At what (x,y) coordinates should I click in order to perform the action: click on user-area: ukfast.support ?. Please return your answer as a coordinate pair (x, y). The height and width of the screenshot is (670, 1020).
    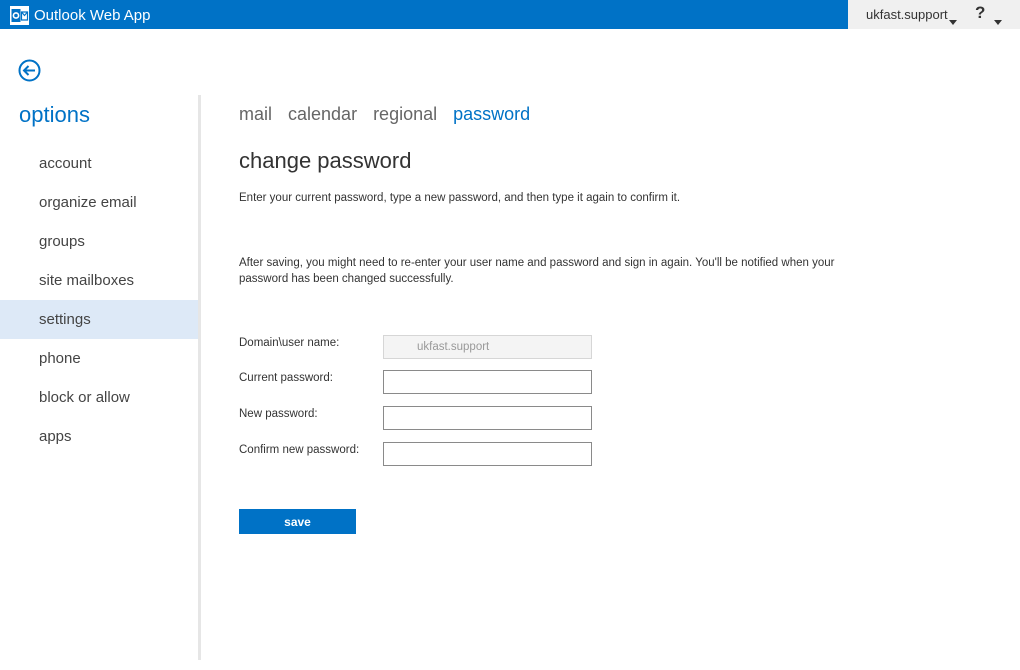
    Looking at the image, I should click on (934, 14).